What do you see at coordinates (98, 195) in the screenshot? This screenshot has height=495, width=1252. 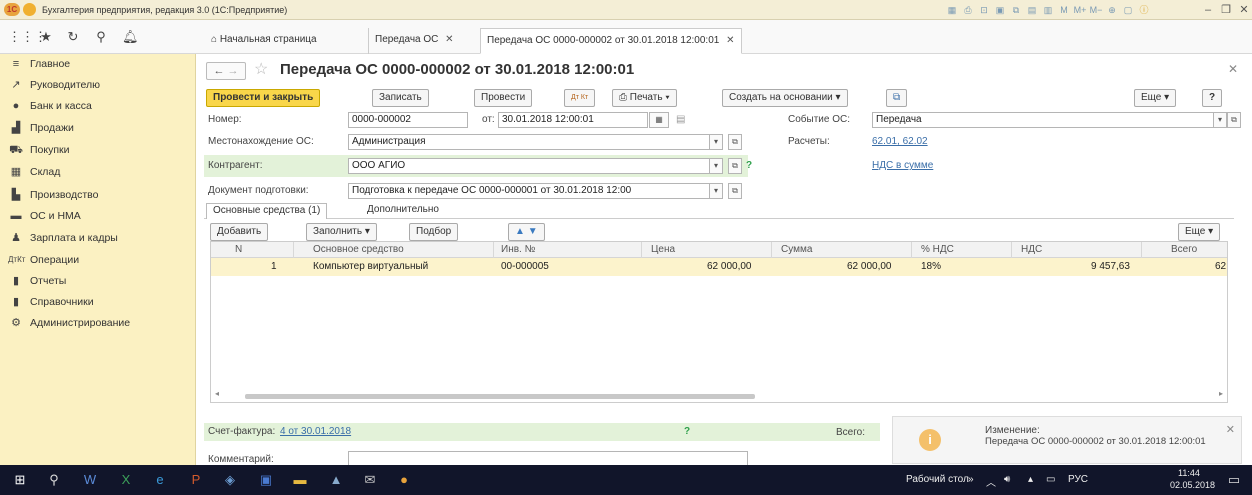 I see `sidebar-item-production: ▙ Производство` at bounding box center [98, 195].